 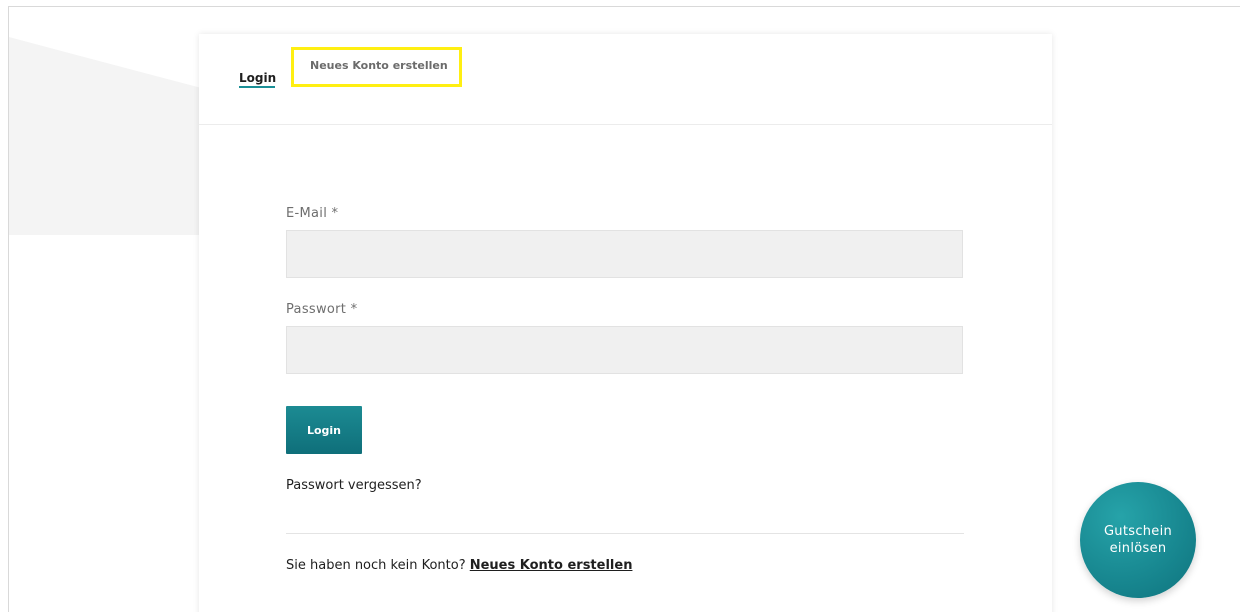 What do you see at coordinates (354, 485) in the screenshot?
I see `forgot-password-link: Passwort vergessen?` at bounding box center [354, 485].